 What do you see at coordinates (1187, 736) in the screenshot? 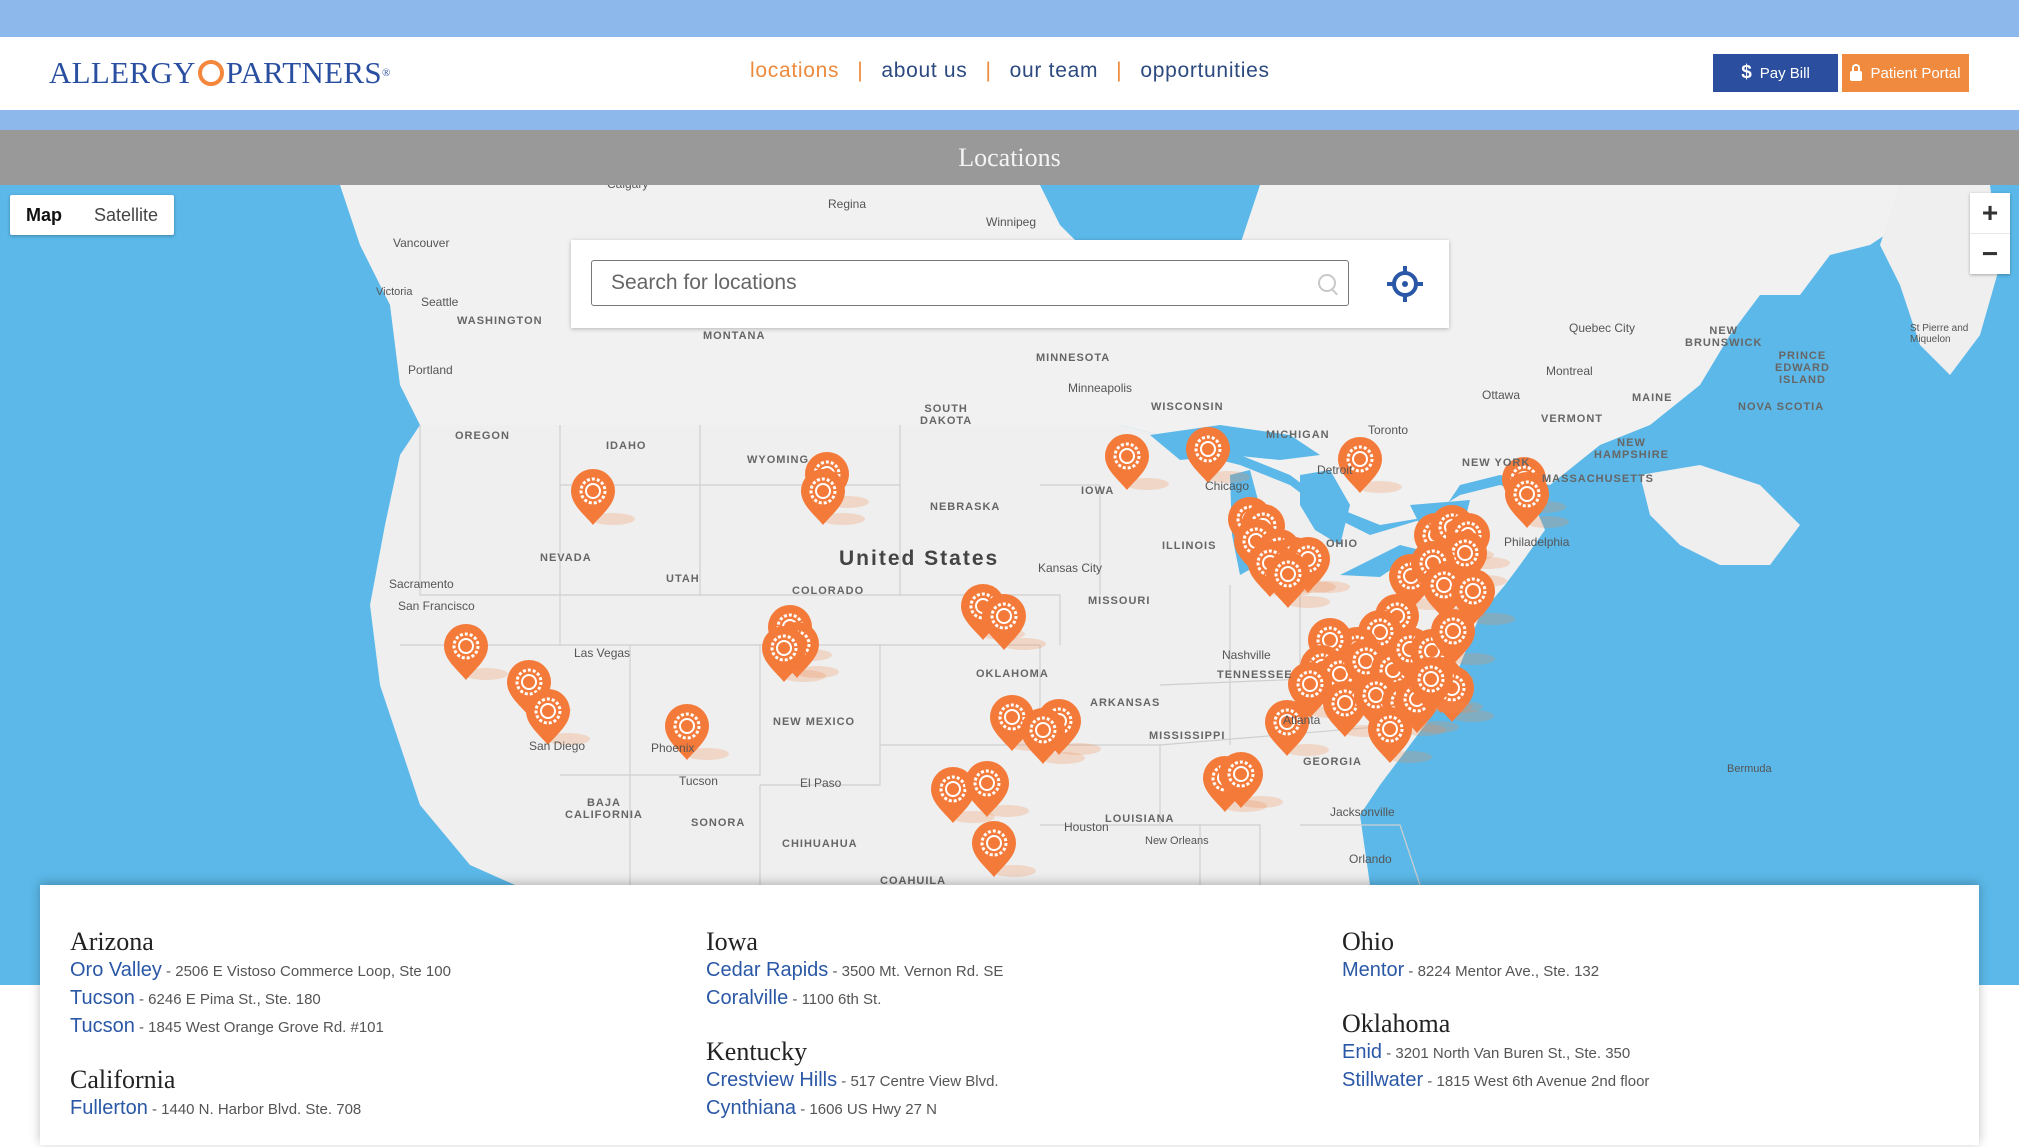
I see `map-state-label: MISSISSIPPI` at bounding box center [1187, 736].